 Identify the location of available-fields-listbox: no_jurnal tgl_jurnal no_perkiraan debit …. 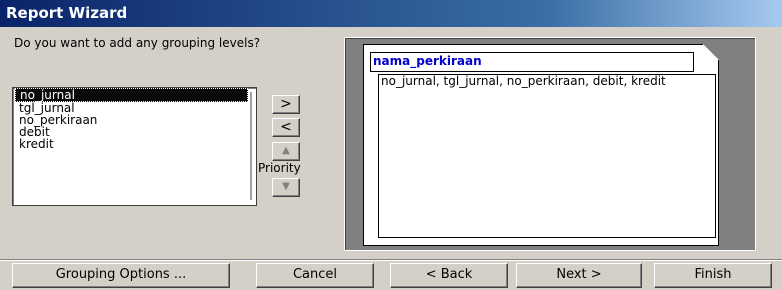
(134, 146).